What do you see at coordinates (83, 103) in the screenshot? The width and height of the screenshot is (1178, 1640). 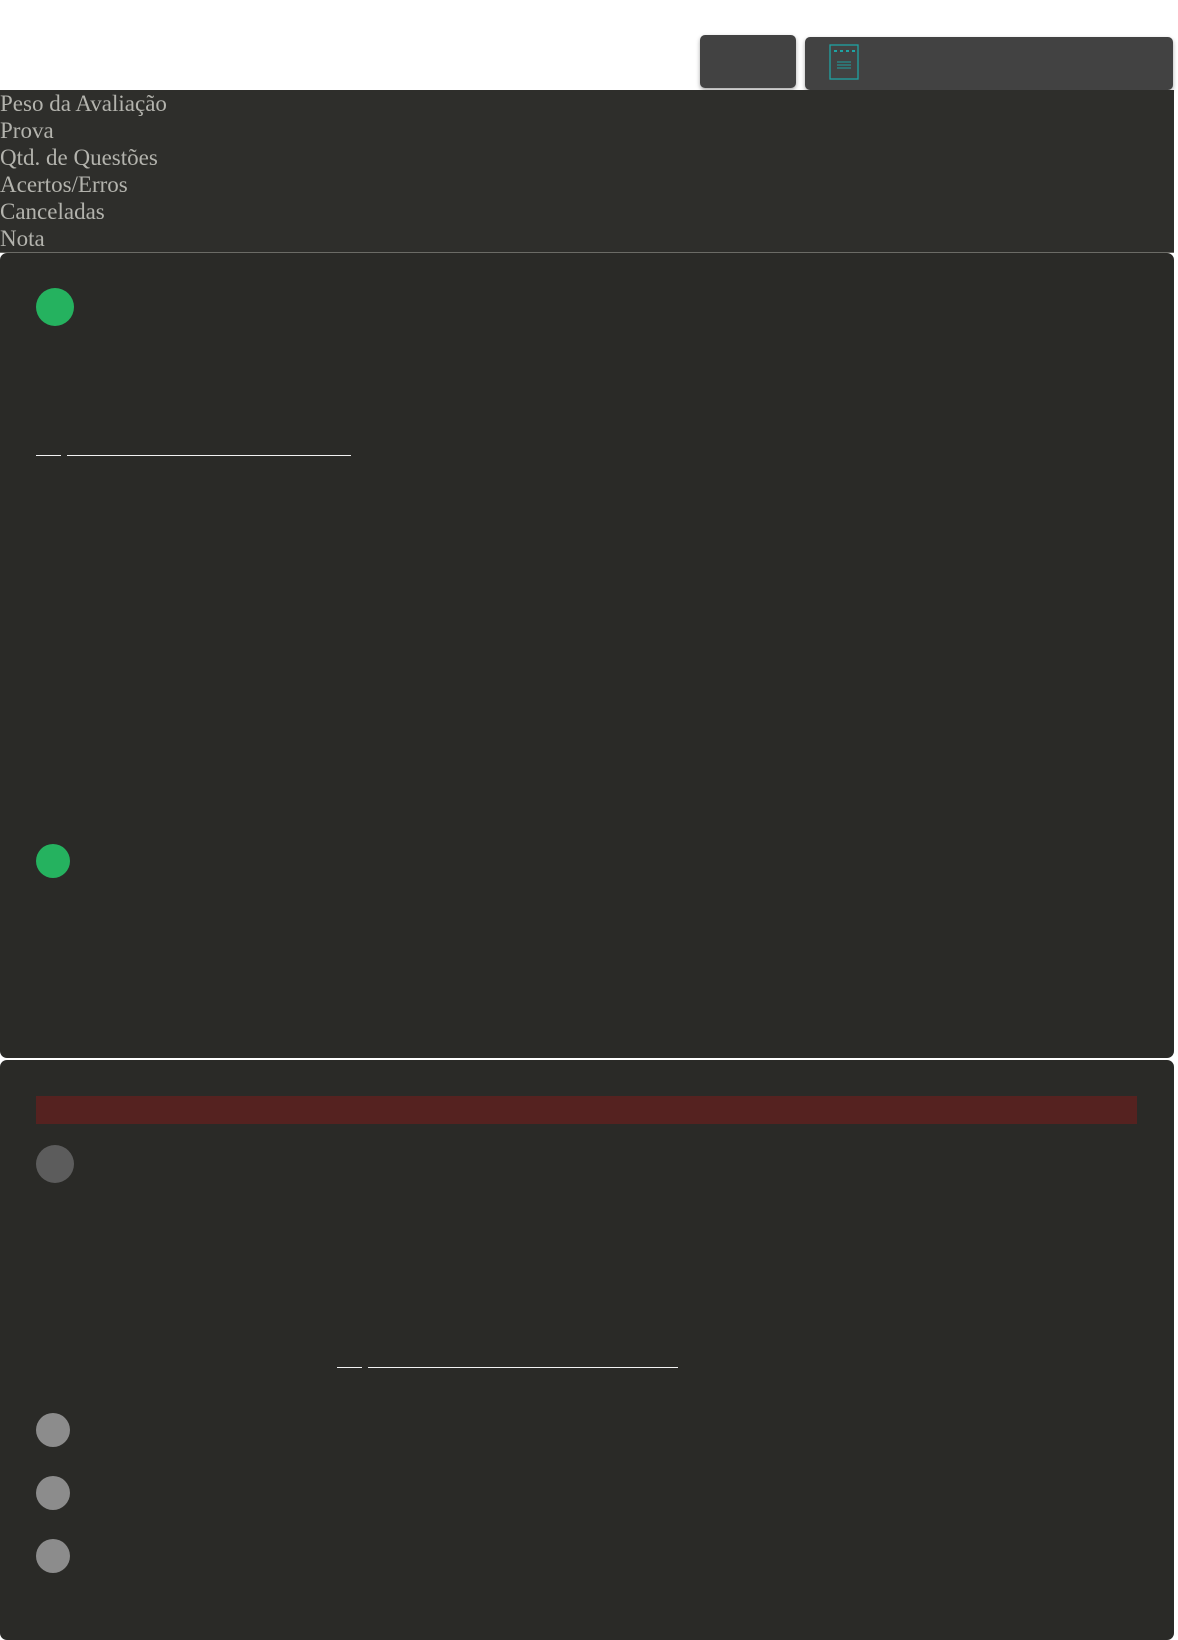 I see `summary-weight-label: Peso da Avaliação` at bounding box center [83, 103].